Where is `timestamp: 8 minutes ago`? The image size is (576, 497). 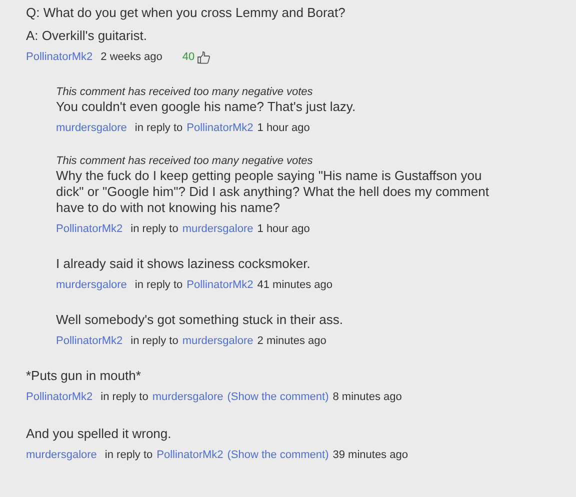 timestamp: 8 minutes ago is located at coordinates (367, 397).